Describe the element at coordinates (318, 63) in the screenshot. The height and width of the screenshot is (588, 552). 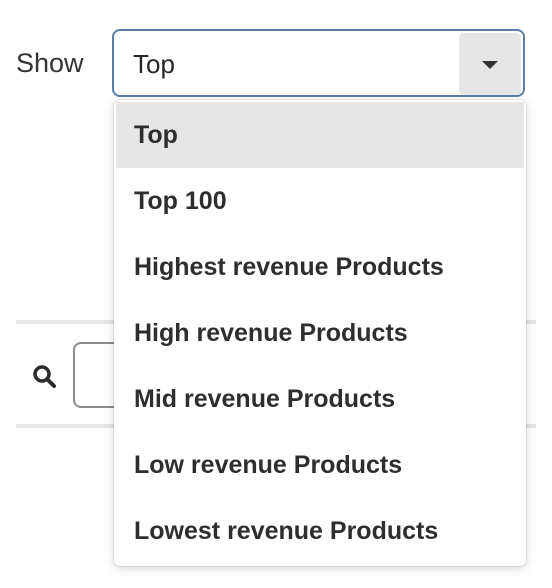
I see `show-select: Top` at that location.